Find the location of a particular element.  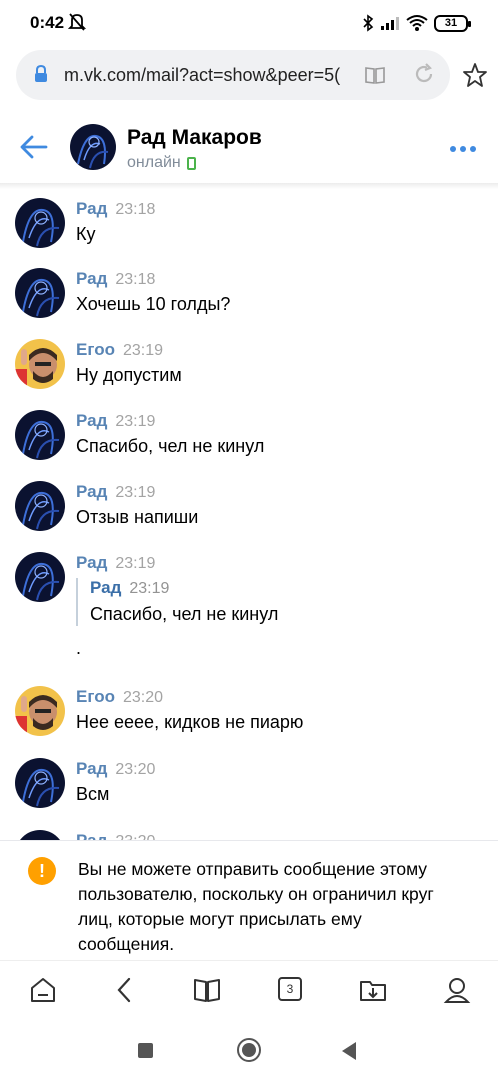

message-item: Рад 23:19 Рад 23:19 Спасибо, чел не кинул. is located at coordinates (249, 601).